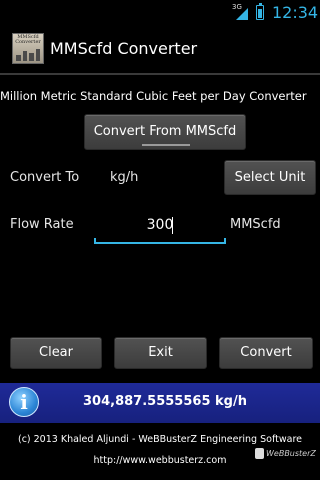 This screenshot has width=320, height=480. What do you see at coordinates (259, 453) in the screenshot?
I see `watermark-icon` at bounding box center [259, 453].